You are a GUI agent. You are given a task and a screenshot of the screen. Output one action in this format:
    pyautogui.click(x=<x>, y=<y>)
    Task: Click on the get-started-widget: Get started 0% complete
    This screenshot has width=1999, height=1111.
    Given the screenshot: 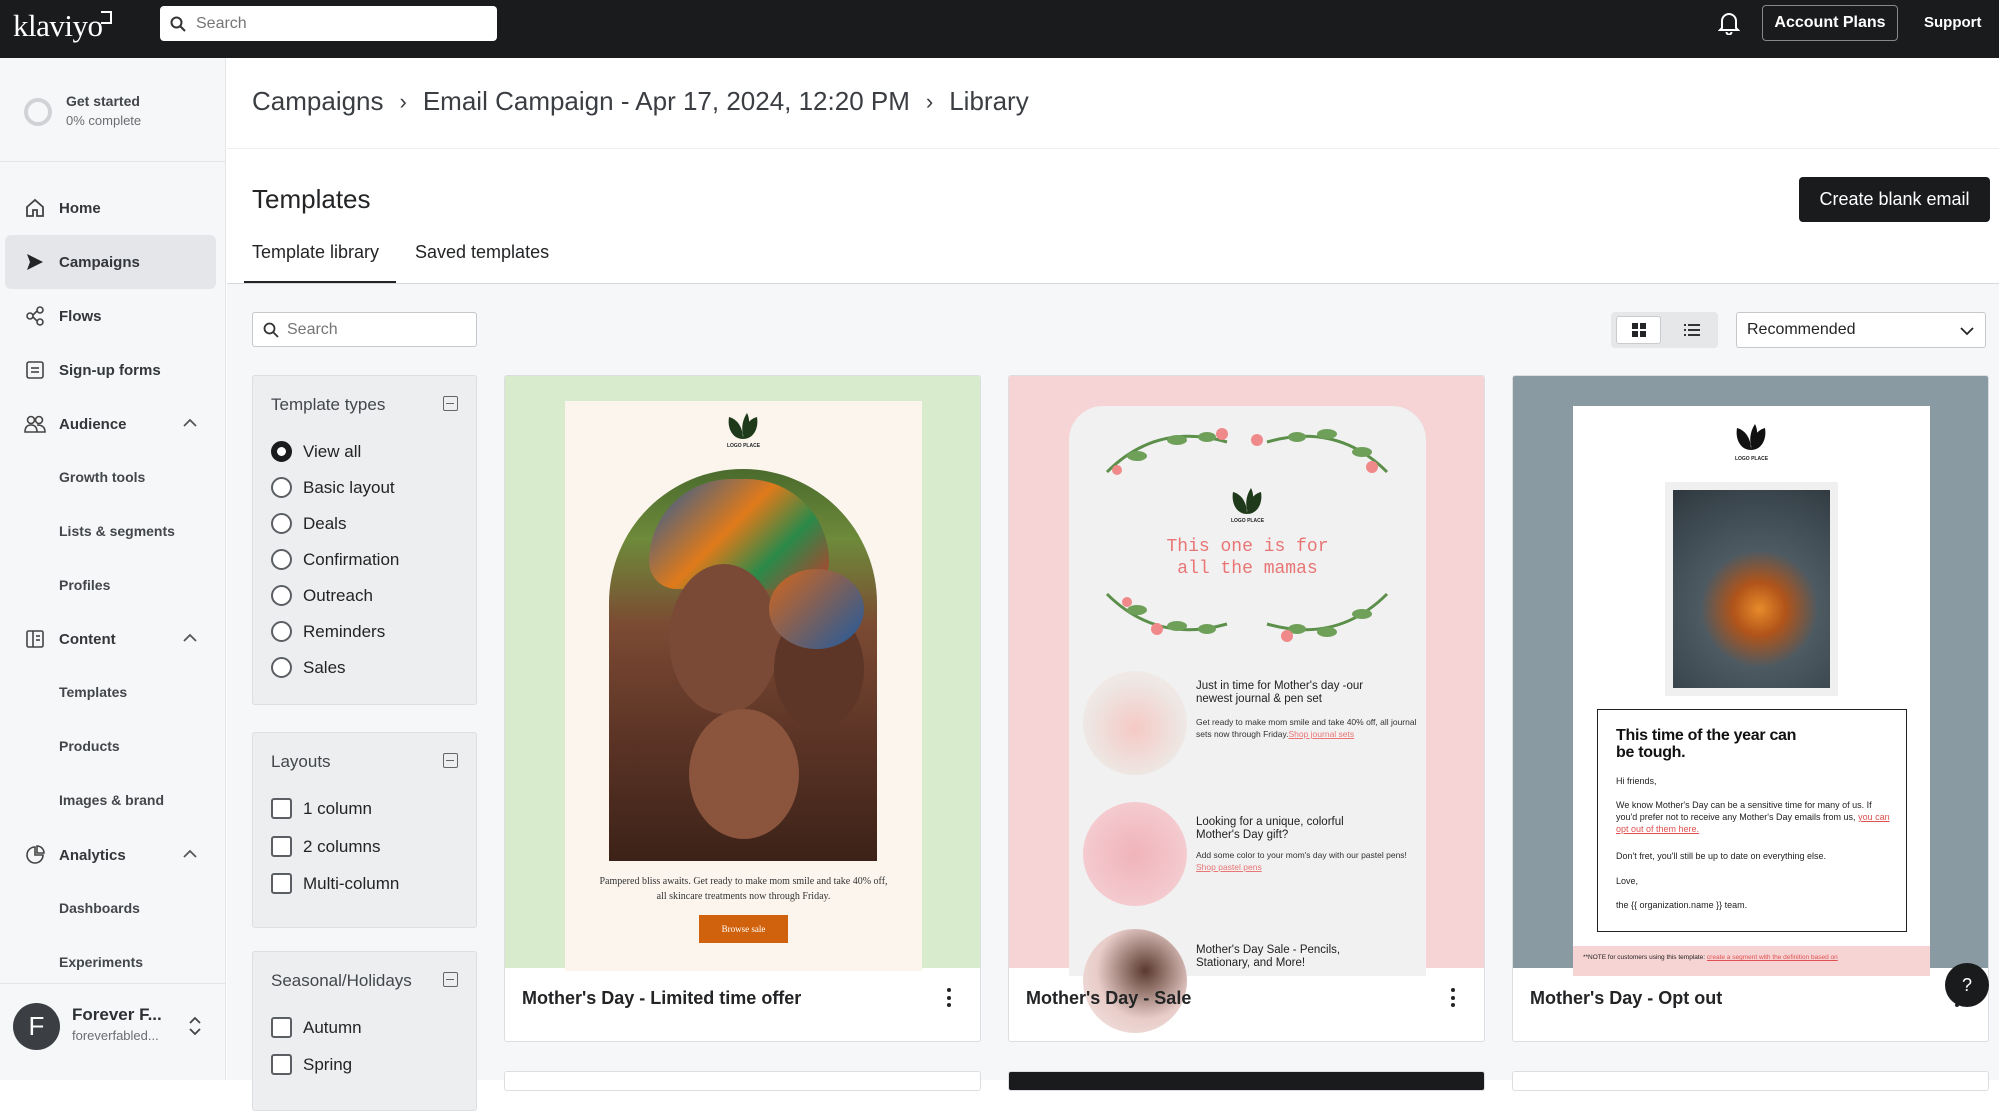 What is the action you would take?
    pyautogui.click(x=113, y=110)
    